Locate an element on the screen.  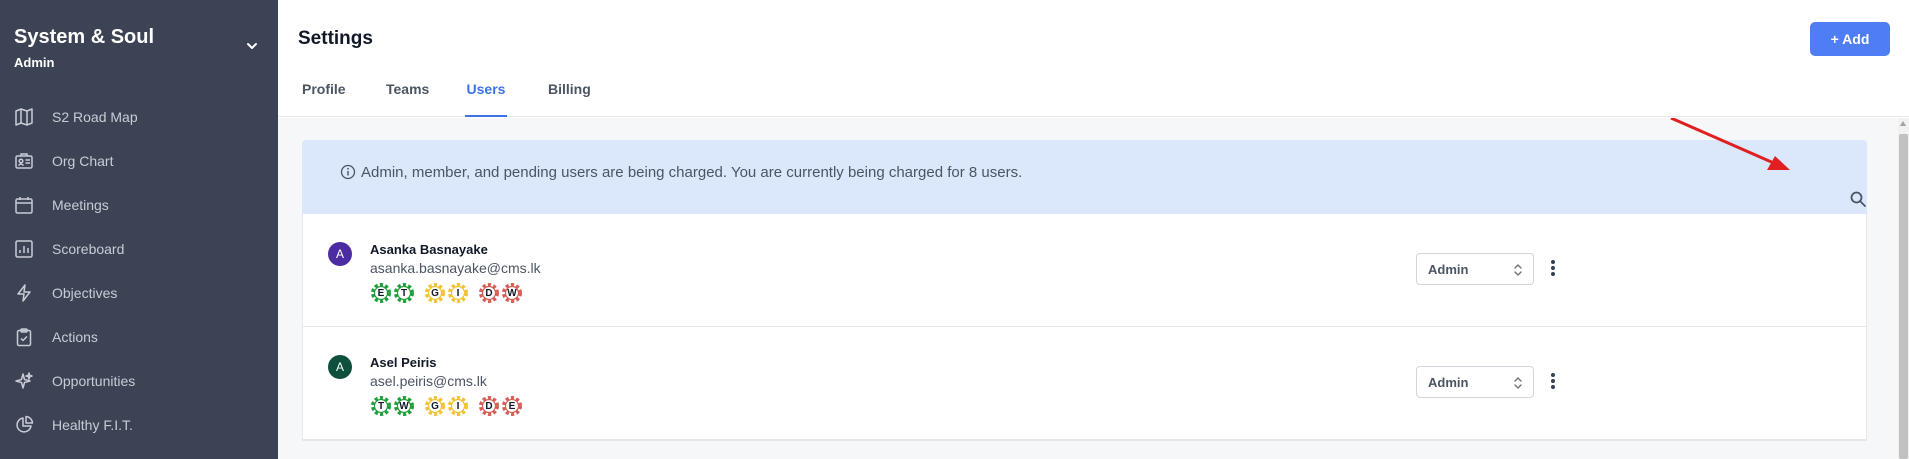
sidebar-item-org-chart: Org Chart is located at coordinates (139, 161).